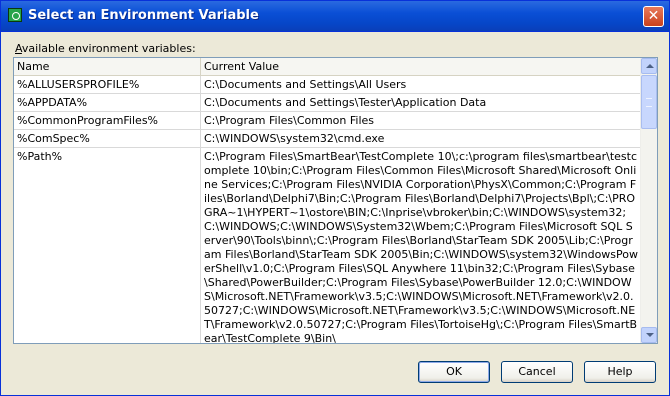  Describe the element at coordinates (620, 372) in the screenshot. I see `help-button: Help` at that location.